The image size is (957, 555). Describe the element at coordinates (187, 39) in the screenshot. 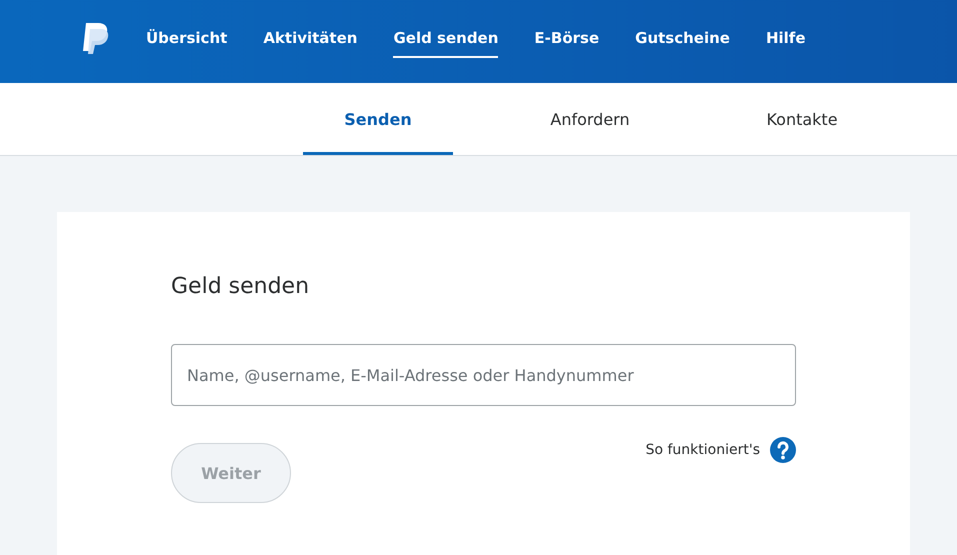

I see `nav-tab: Übersicht` at that location.